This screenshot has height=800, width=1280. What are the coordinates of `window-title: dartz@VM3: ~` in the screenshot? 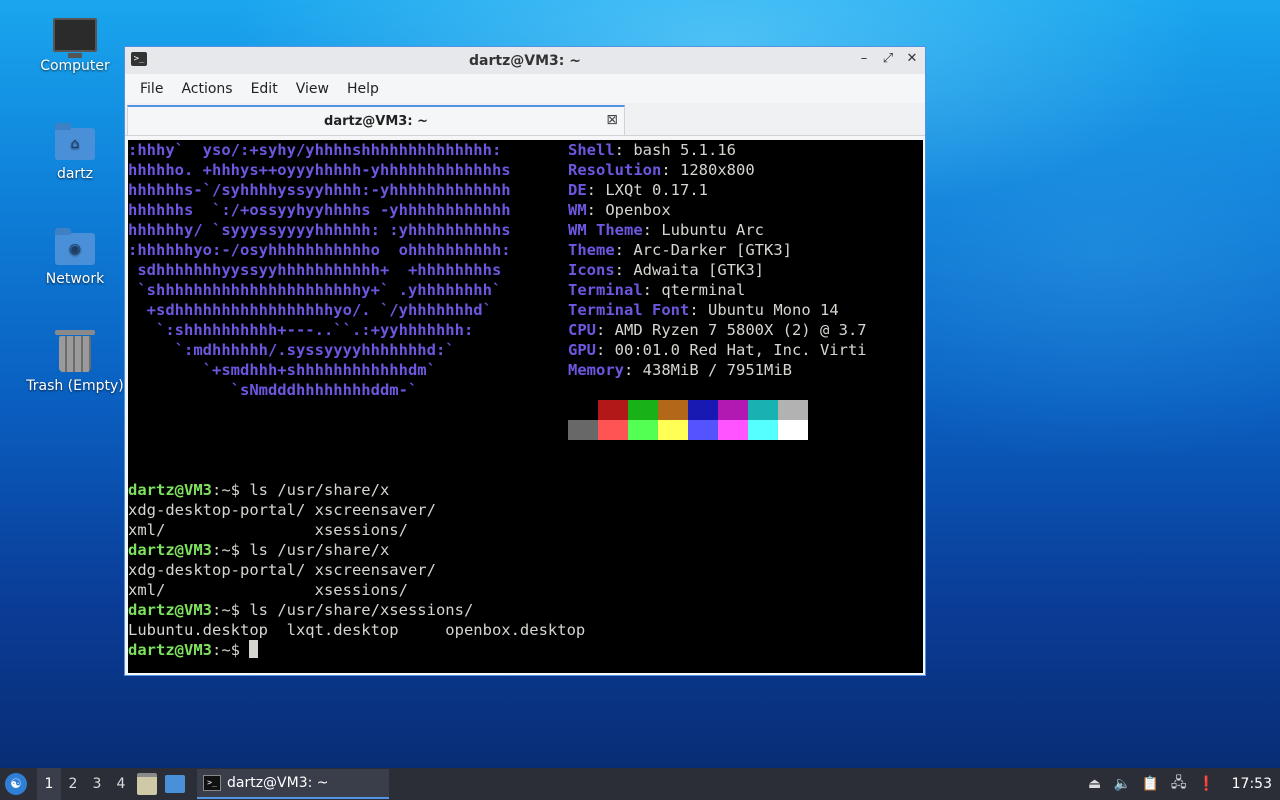 It's located at (525, 60).